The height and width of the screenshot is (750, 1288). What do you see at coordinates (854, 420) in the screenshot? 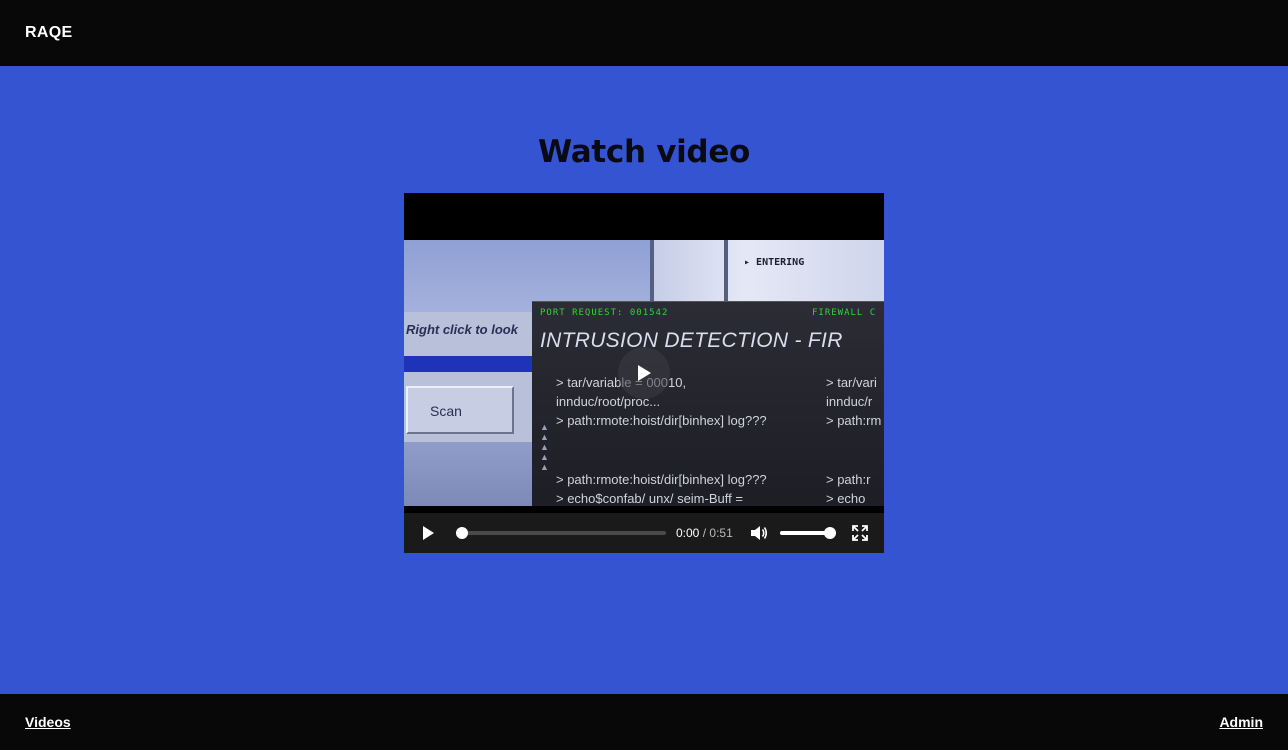
I see `frame-terminal-line: > path:rm` at bounding box center [854, 420].